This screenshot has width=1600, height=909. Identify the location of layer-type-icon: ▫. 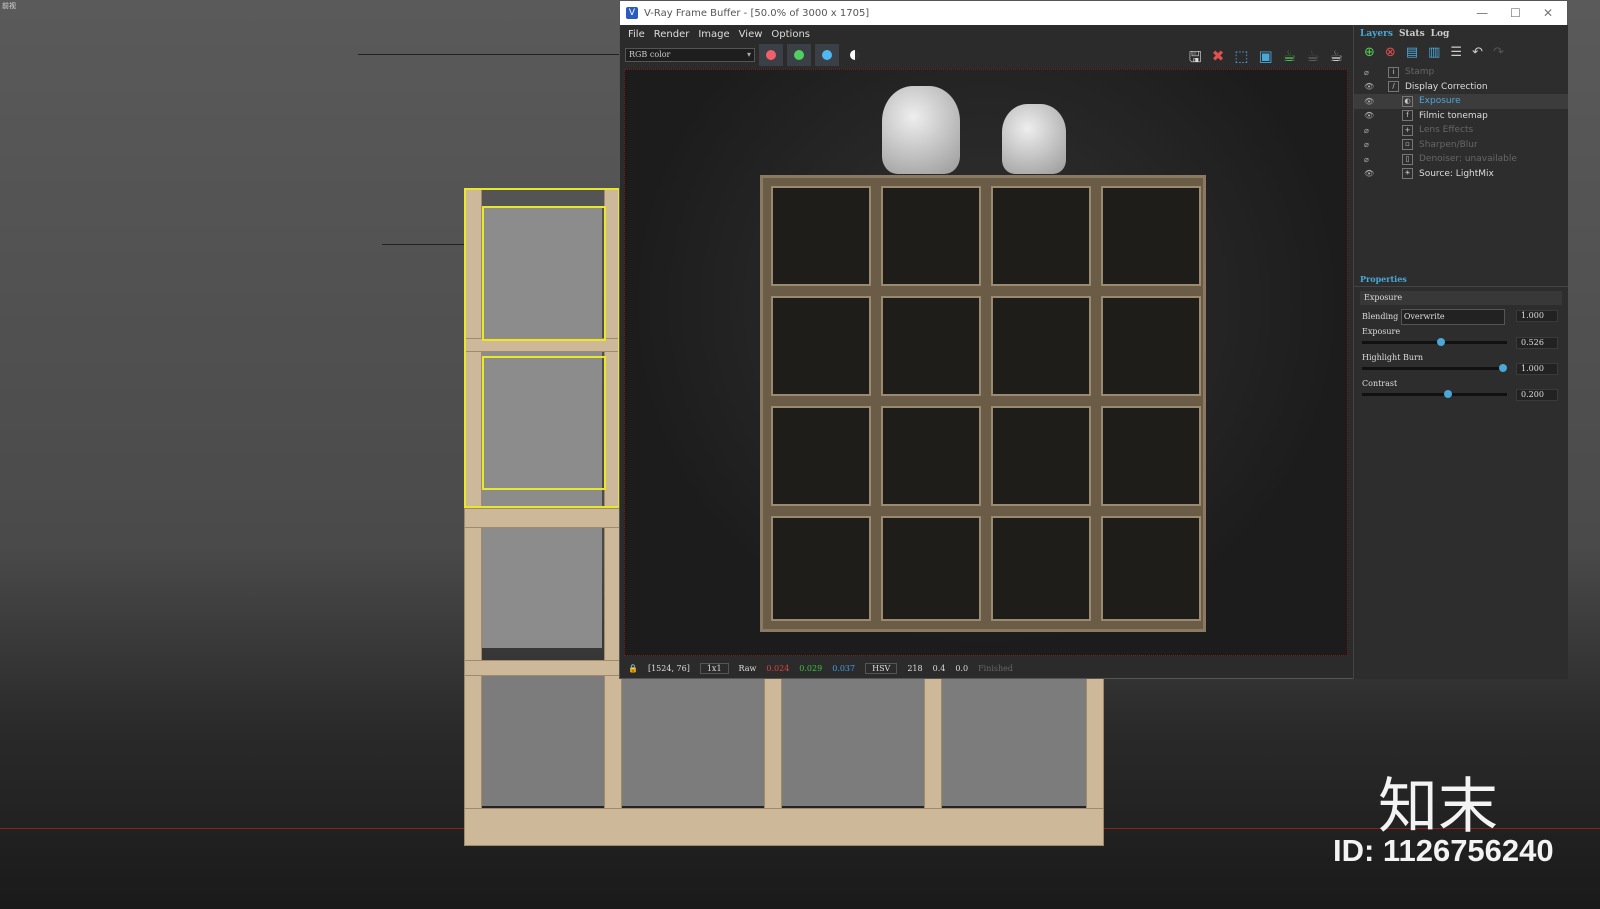
(1407, 145).